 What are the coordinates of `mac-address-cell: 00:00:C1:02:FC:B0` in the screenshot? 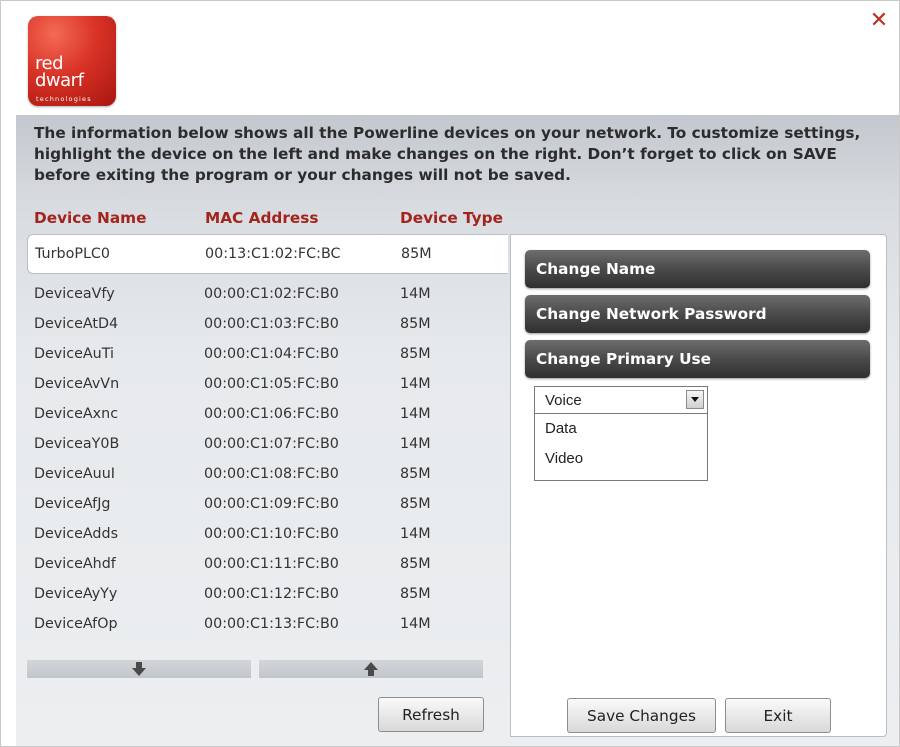 It's located at (271, 294).